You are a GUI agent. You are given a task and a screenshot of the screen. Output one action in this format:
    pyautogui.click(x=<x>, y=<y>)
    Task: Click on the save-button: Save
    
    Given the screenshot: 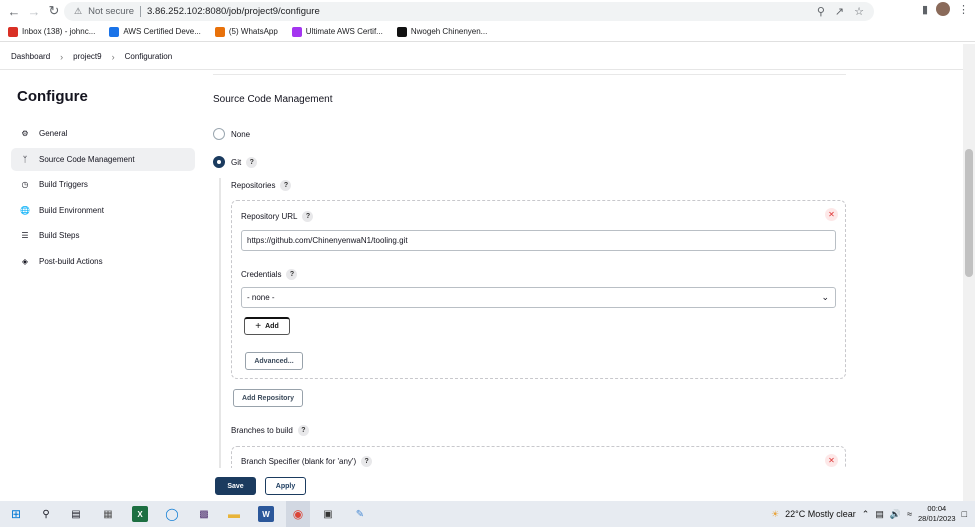 What is the action you would take?
    pyautogui.click(x=235, y=486)
    